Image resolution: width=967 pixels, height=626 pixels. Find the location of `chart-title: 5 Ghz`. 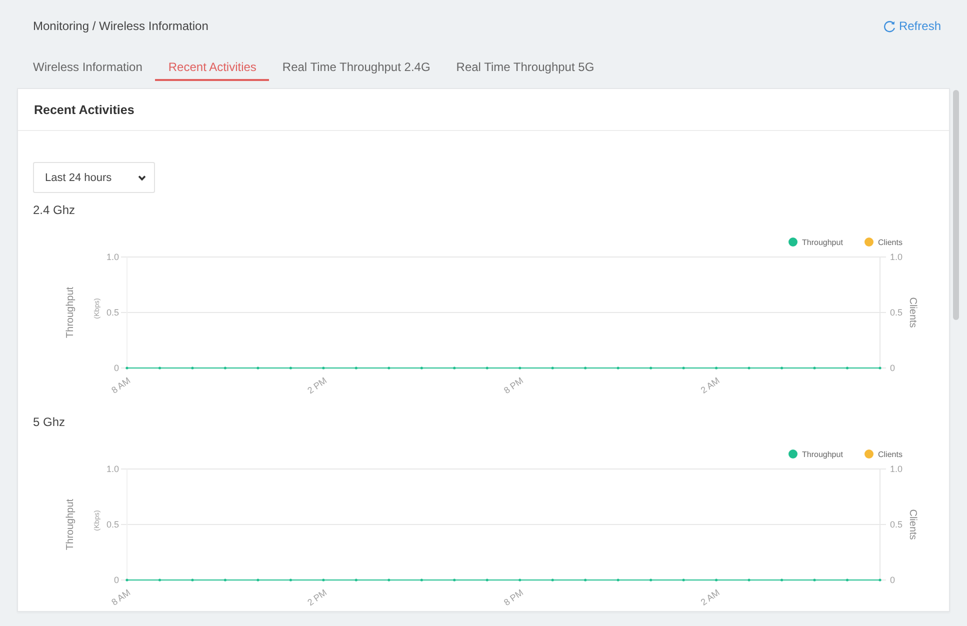

chart-title: 5 Ghz is located at coordinates (49, 422).